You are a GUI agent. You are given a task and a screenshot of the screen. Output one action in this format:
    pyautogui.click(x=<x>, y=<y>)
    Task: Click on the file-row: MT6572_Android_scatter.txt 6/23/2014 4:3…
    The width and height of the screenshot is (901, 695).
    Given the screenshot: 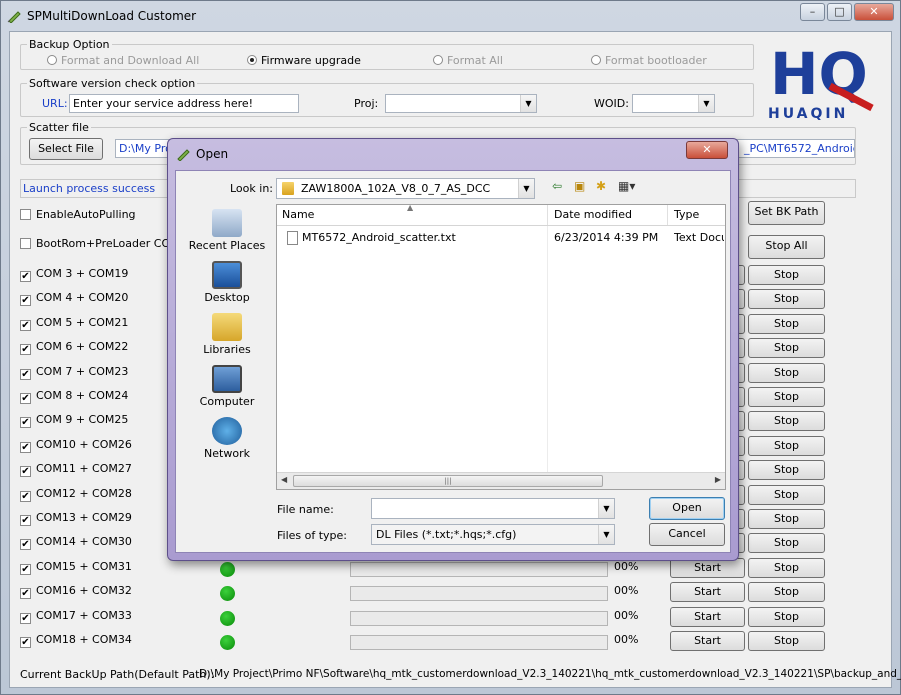 What is the action you would take?
    pyautogui.click(x=501, y=238)
    